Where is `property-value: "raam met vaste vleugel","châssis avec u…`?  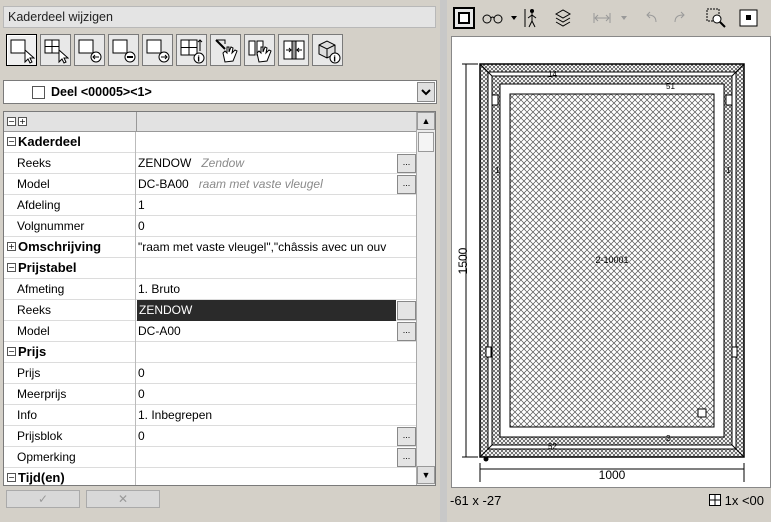
property-value: "raam met vaste vleugel","châssis avec u… is located at coordinates (277, 247).